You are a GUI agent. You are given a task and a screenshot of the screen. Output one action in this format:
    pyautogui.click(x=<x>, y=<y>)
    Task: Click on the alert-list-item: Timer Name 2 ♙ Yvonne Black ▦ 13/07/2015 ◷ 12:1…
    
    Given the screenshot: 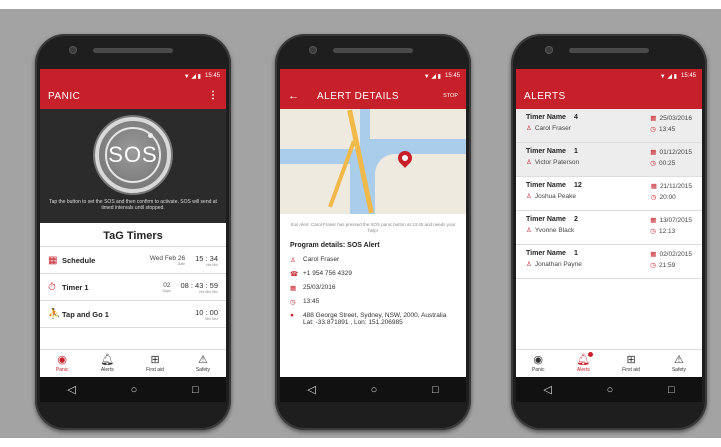 What is the action you would take?
    pyautogui.click(x=609, y=228)
    